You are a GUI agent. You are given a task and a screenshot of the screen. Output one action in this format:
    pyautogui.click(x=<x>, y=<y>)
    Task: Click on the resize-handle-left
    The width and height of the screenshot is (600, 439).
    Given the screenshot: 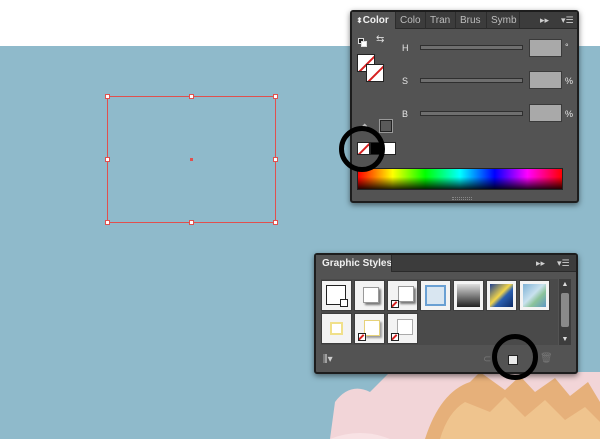 What is the action you would take?
    pyautogui.click(x=107, y=159)
    